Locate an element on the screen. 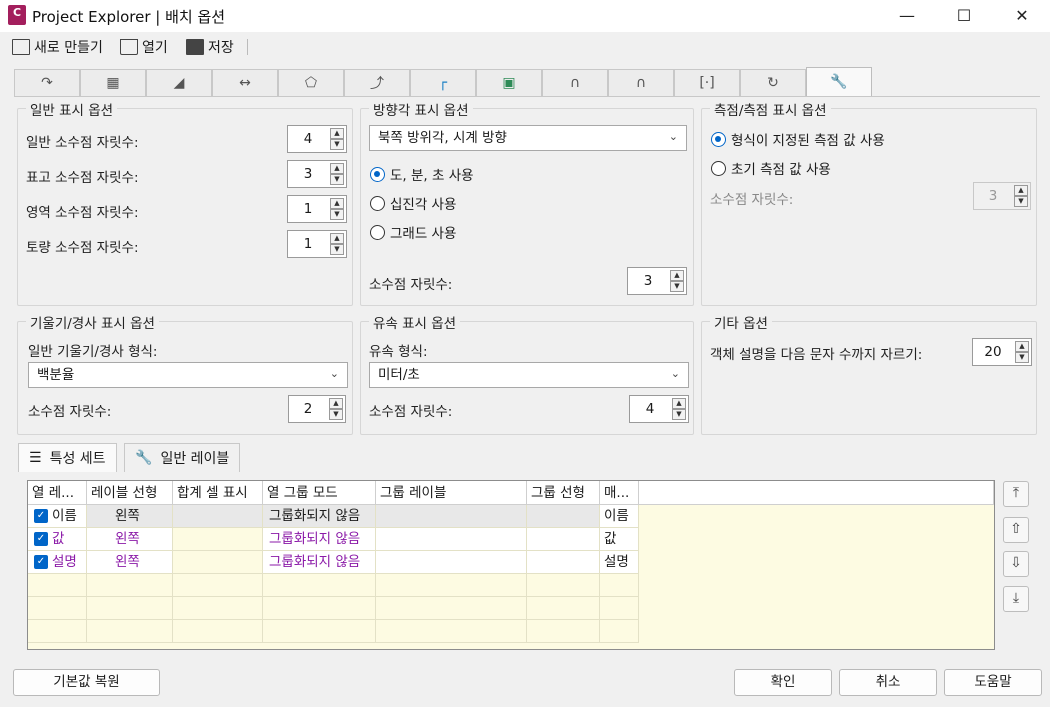 This screenshot has height=707, width=1050. help-button: 도움말 is located at coordinates (993, 682).